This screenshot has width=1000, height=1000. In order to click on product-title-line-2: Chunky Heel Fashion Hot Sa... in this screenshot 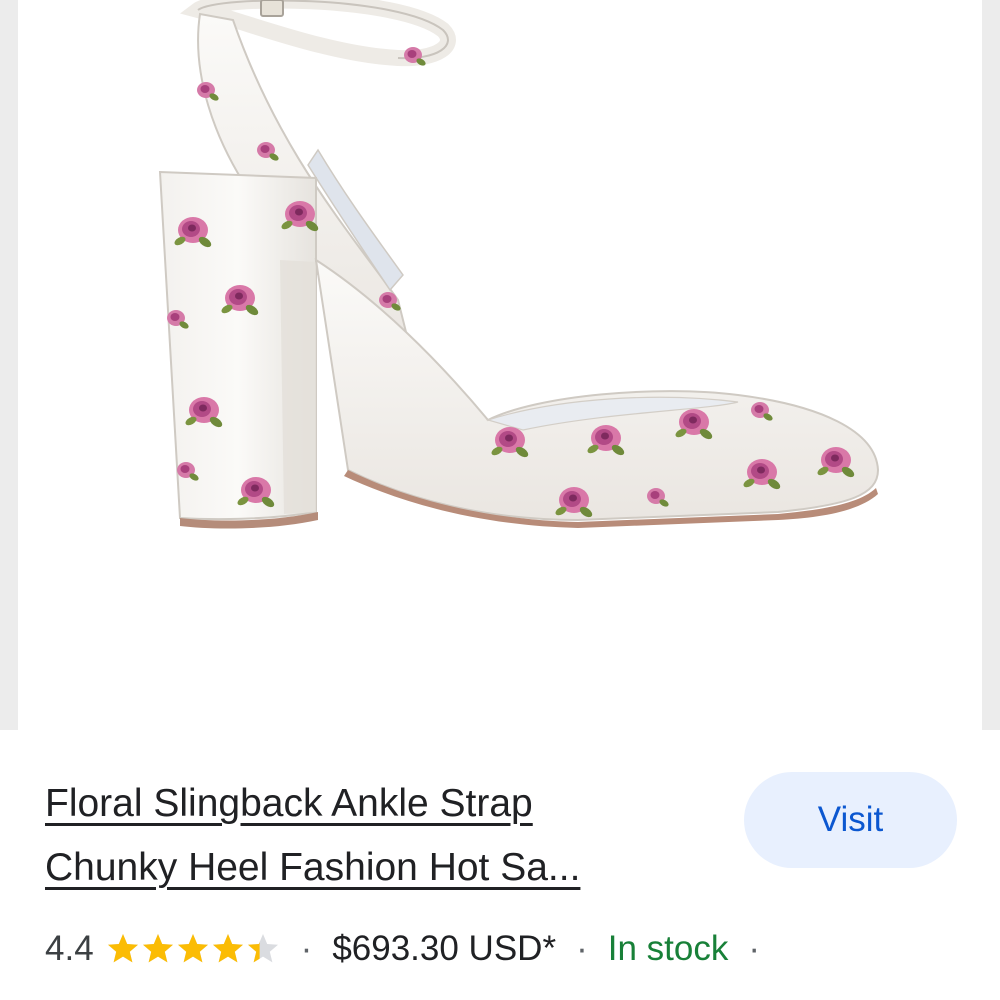, I will do `click(313, 867)`.